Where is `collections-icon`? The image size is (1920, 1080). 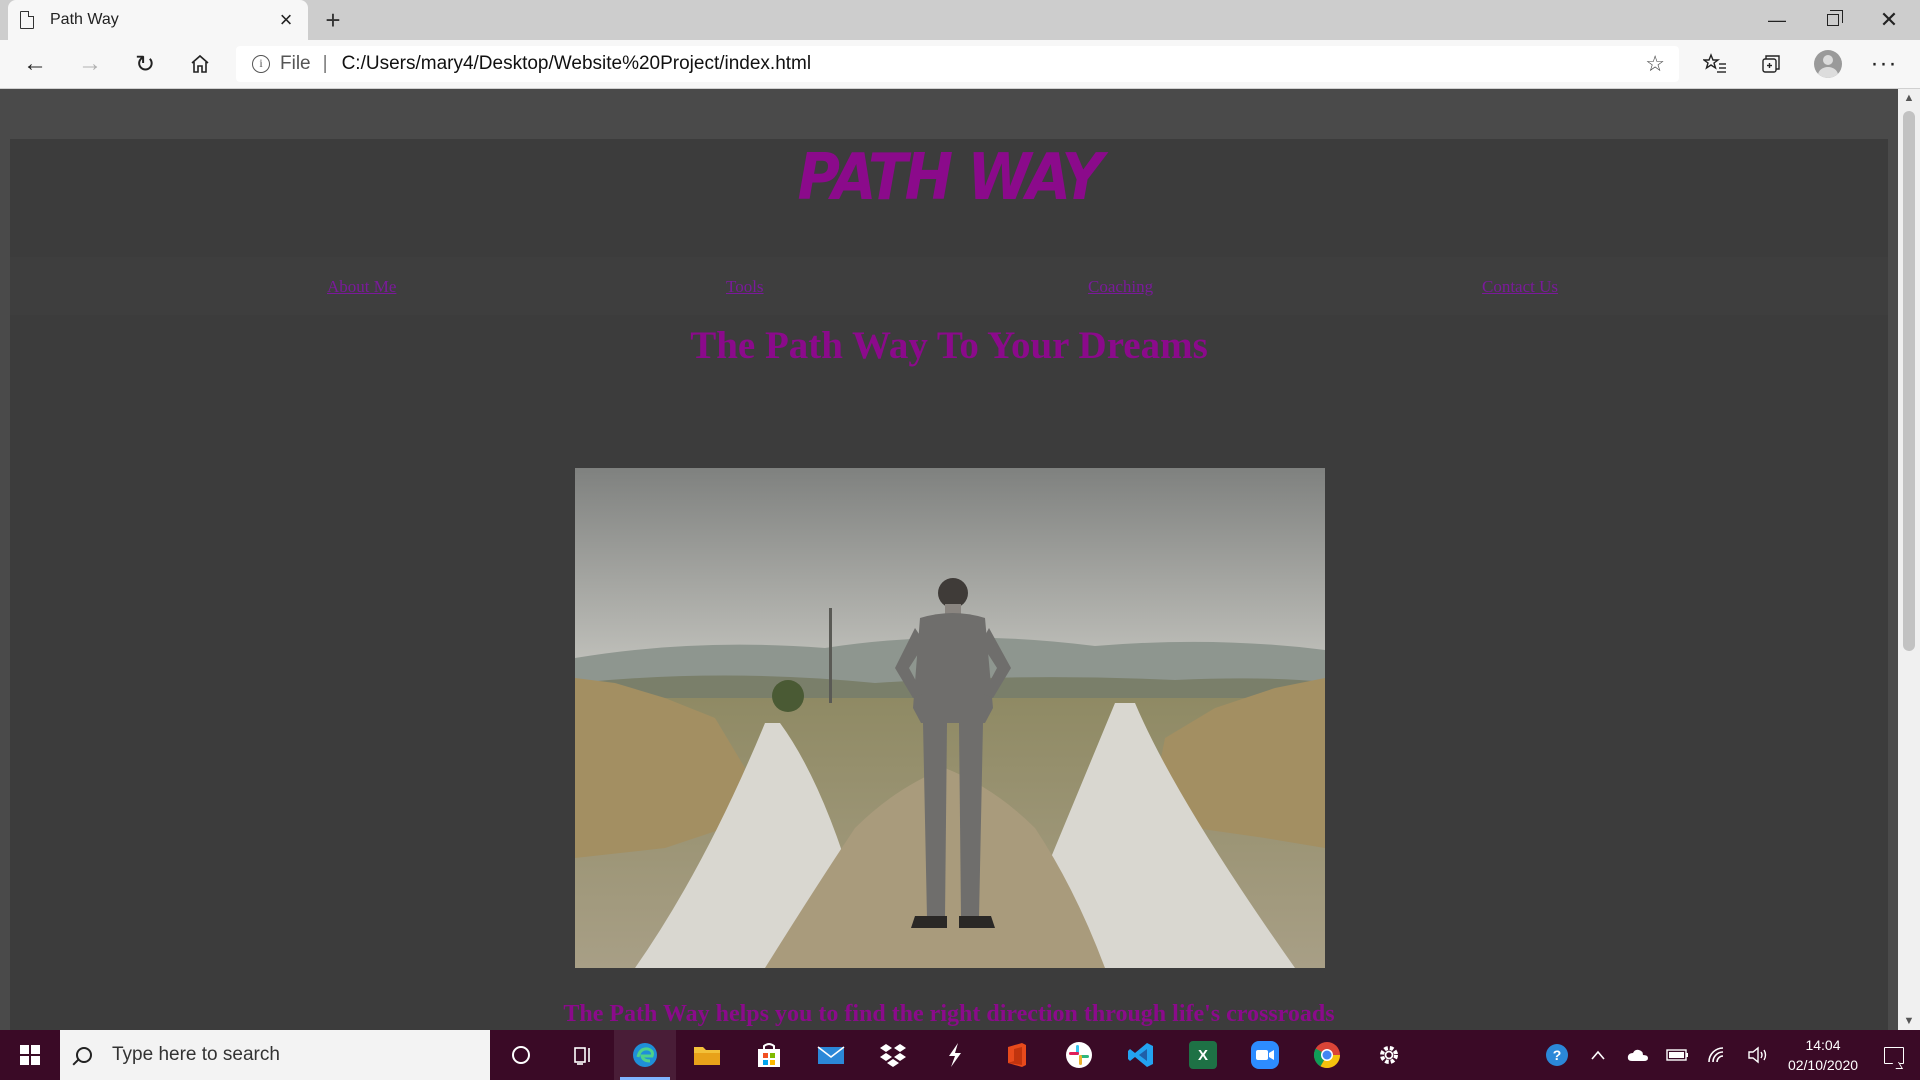 collections-icon is located at coordinates (1771, 64).